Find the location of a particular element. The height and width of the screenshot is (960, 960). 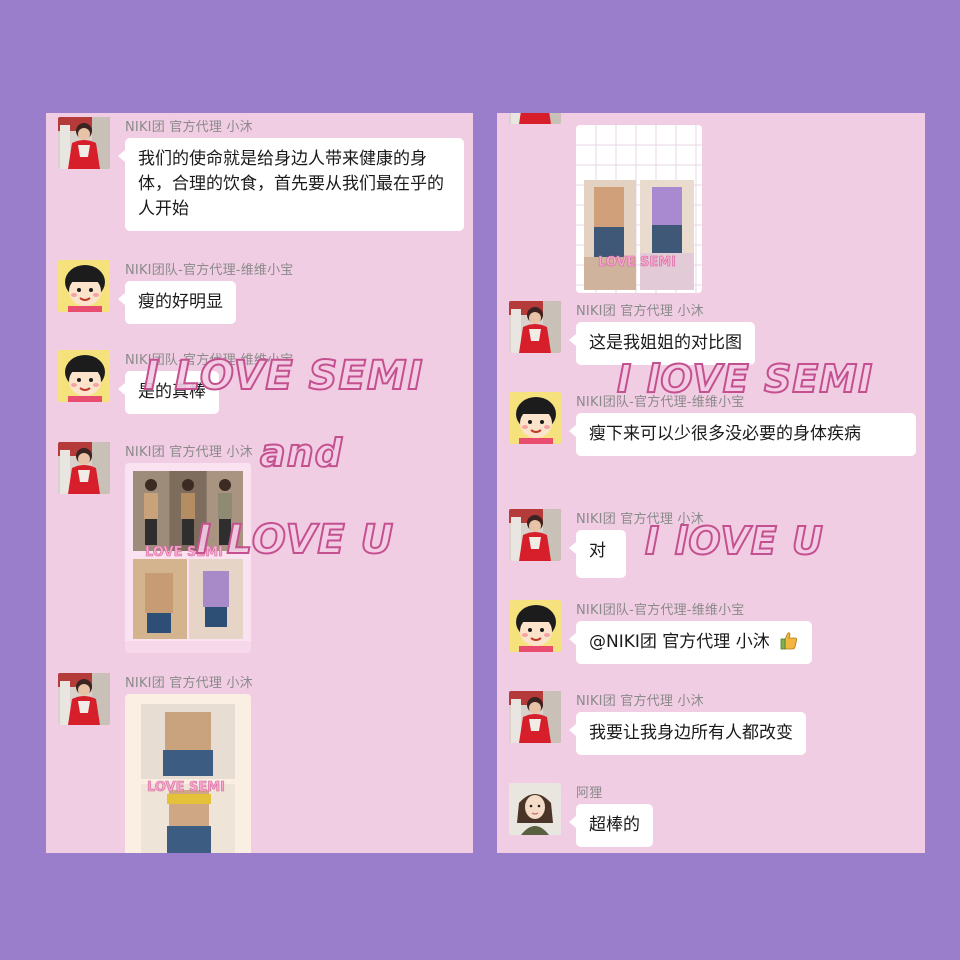

overlay-text-and: and is located at coordinates (301, 453).